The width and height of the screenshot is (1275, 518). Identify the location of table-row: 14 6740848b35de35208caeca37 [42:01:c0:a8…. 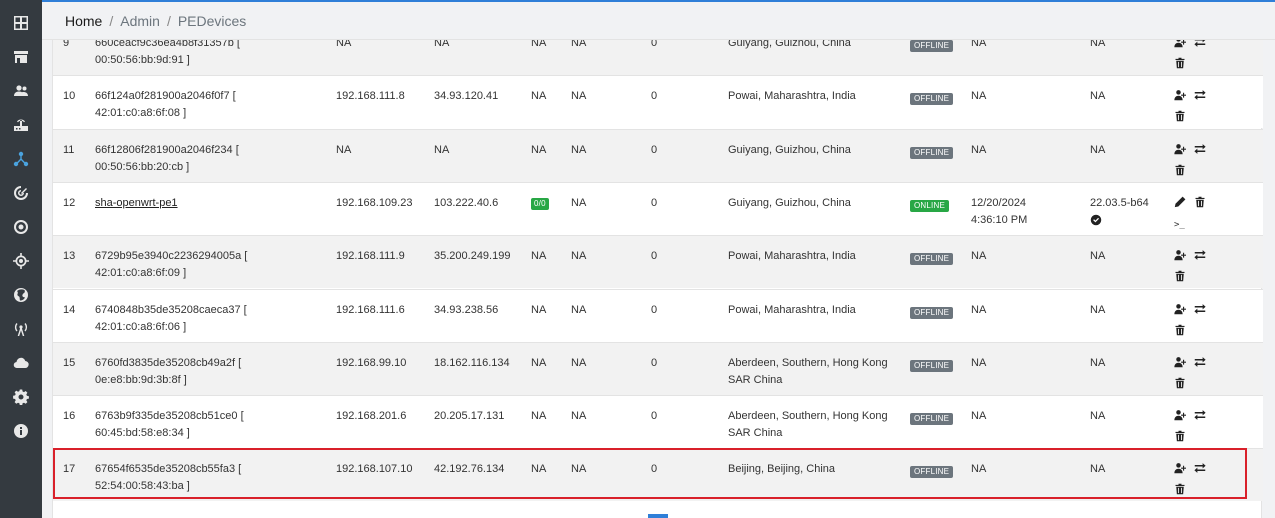
(658, 315).